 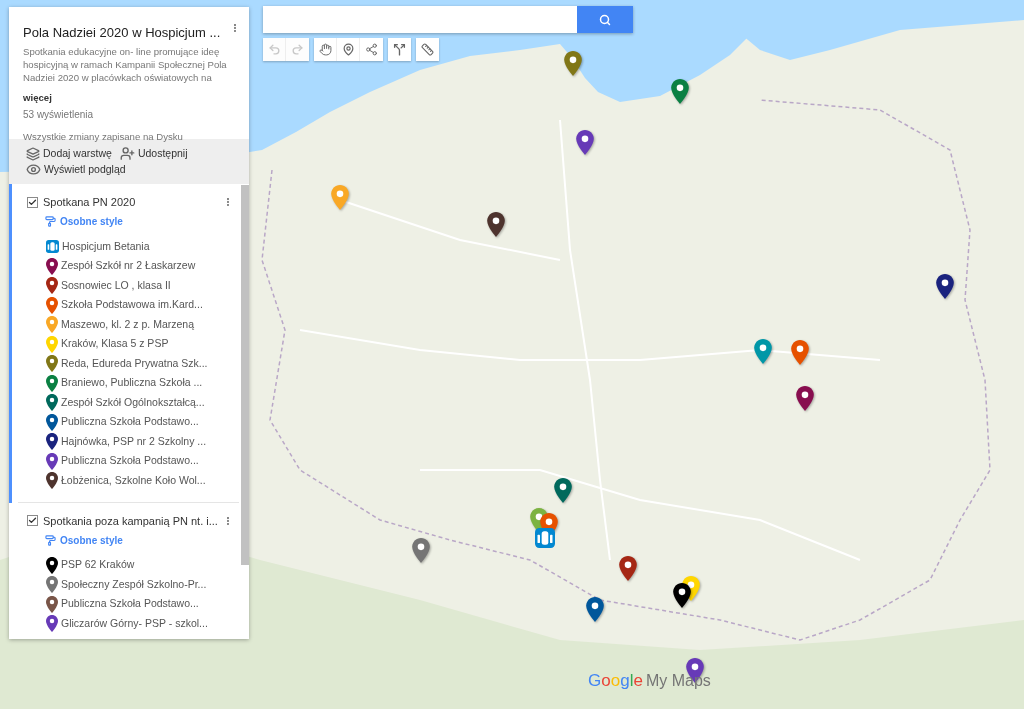 I want to click on more-link: więcej, so click(x=37, y=98).